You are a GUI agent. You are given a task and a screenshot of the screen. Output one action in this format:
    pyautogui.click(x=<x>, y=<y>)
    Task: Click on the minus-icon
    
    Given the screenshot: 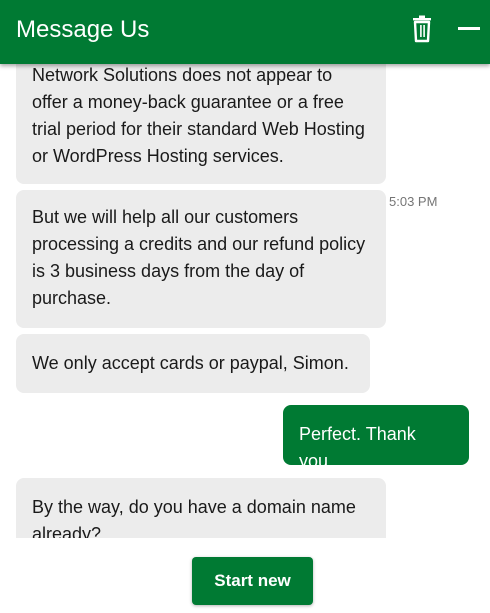 What is the action you would take?
    pyautogui.click(x=469, y=28)
    